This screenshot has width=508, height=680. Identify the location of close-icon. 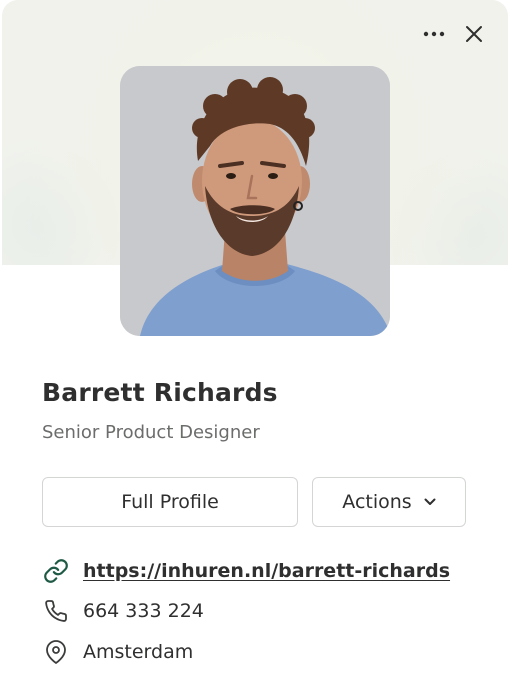
(474, 34).